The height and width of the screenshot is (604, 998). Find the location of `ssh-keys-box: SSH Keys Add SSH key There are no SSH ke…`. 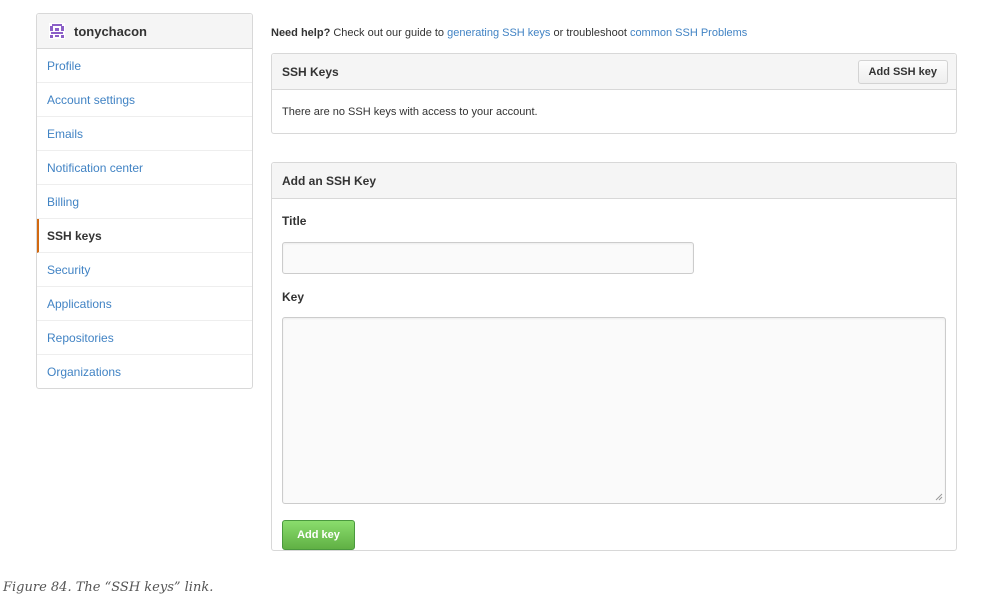

ssh-keys-box: SSH Keys Add SSH key There are no SSH ke… is located at coordinates (614, 93).